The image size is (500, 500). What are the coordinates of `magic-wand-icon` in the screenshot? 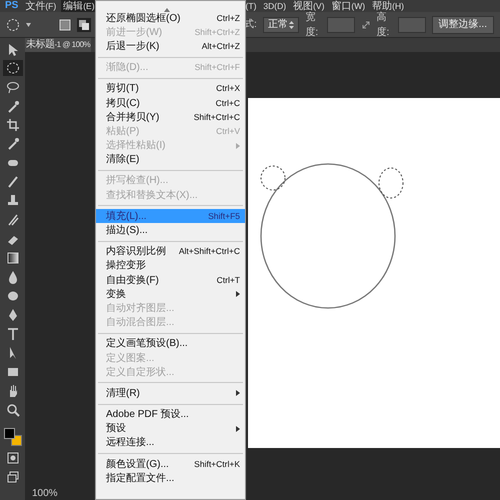 It's located at (13, 106).